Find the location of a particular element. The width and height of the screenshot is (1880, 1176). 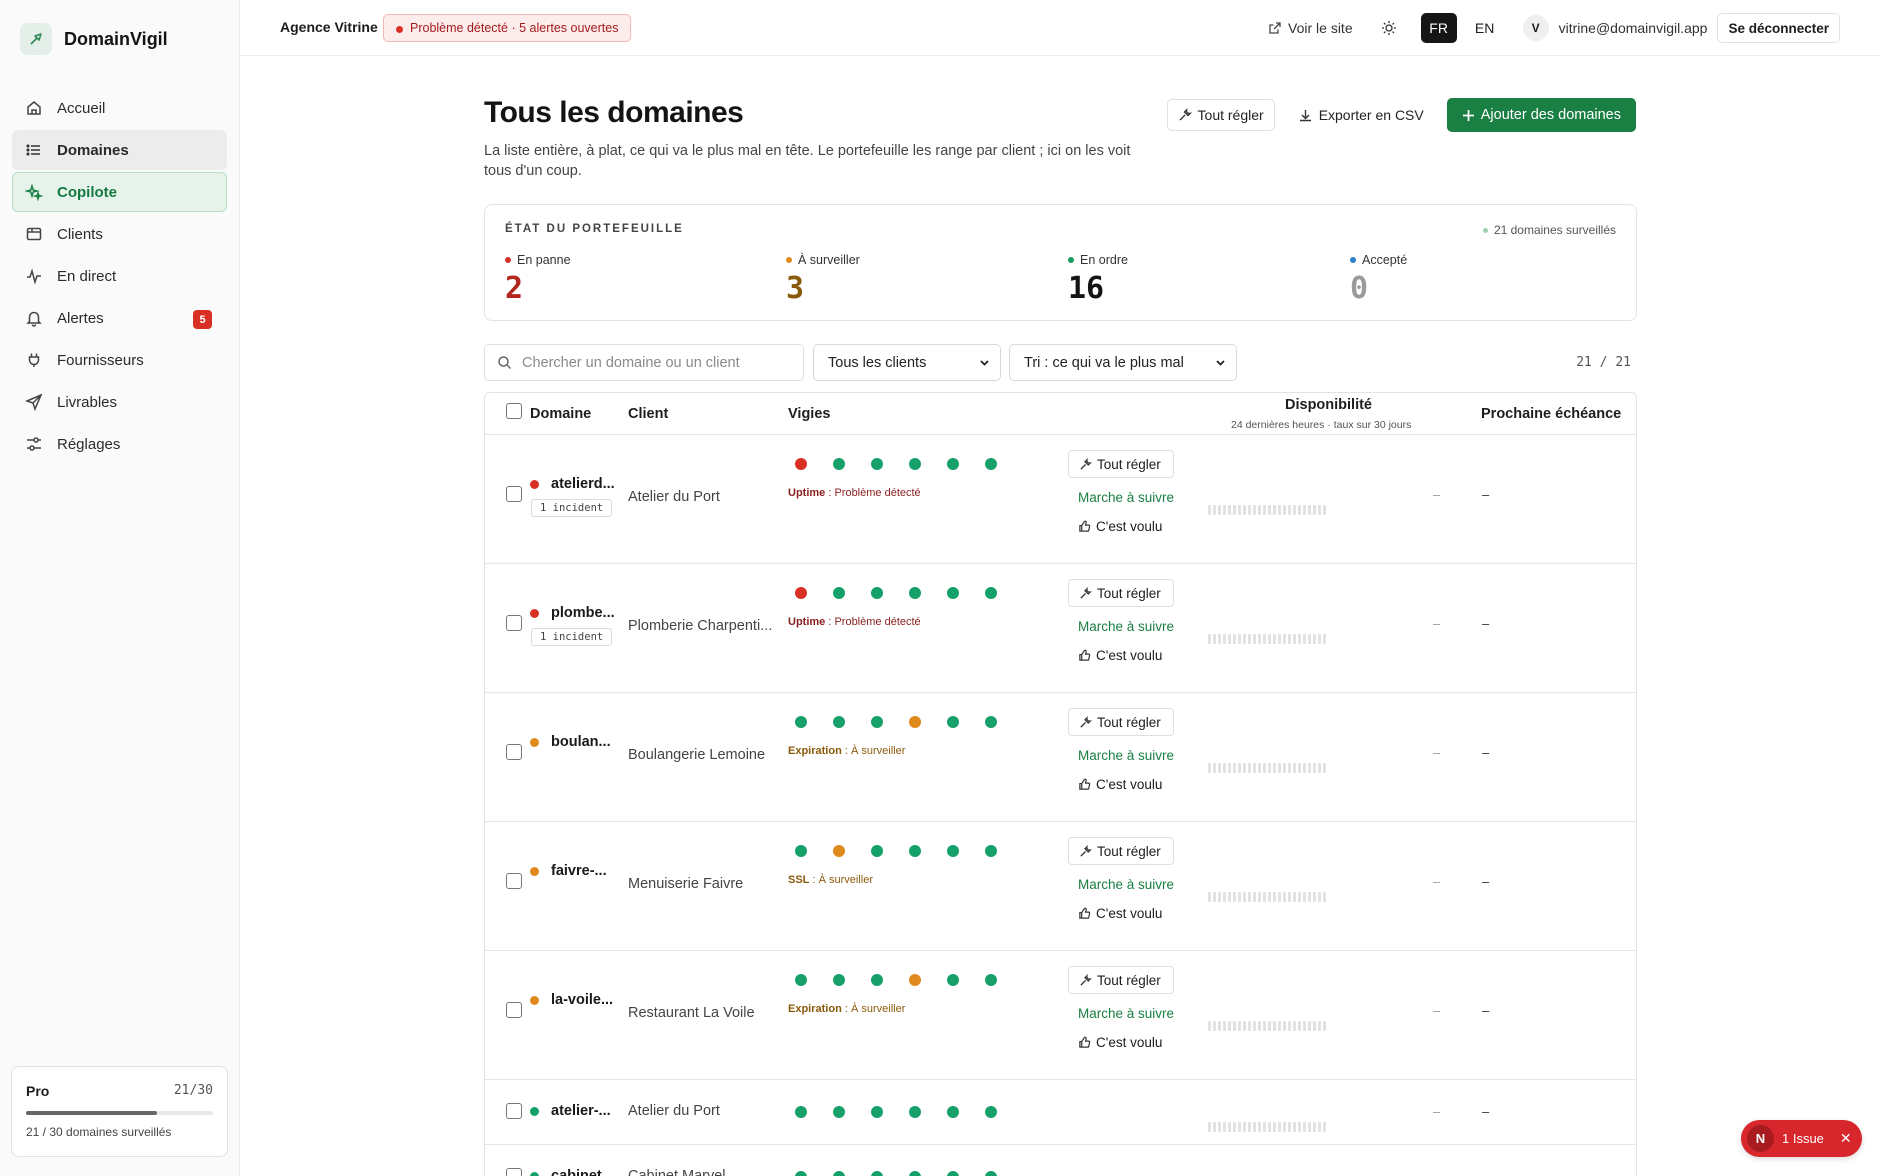

stat-en-panne: En panne 2 is located at coordinates (538, 279).